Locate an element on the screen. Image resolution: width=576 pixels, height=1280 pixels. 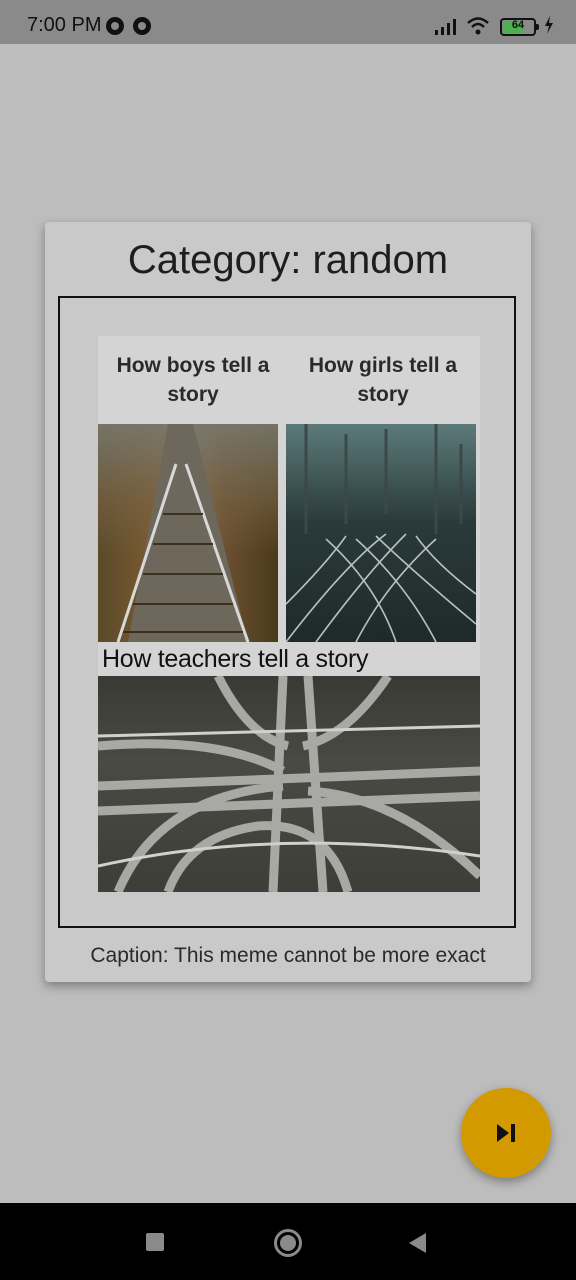
category-title: Category: random is located at coordinates (288, 260).